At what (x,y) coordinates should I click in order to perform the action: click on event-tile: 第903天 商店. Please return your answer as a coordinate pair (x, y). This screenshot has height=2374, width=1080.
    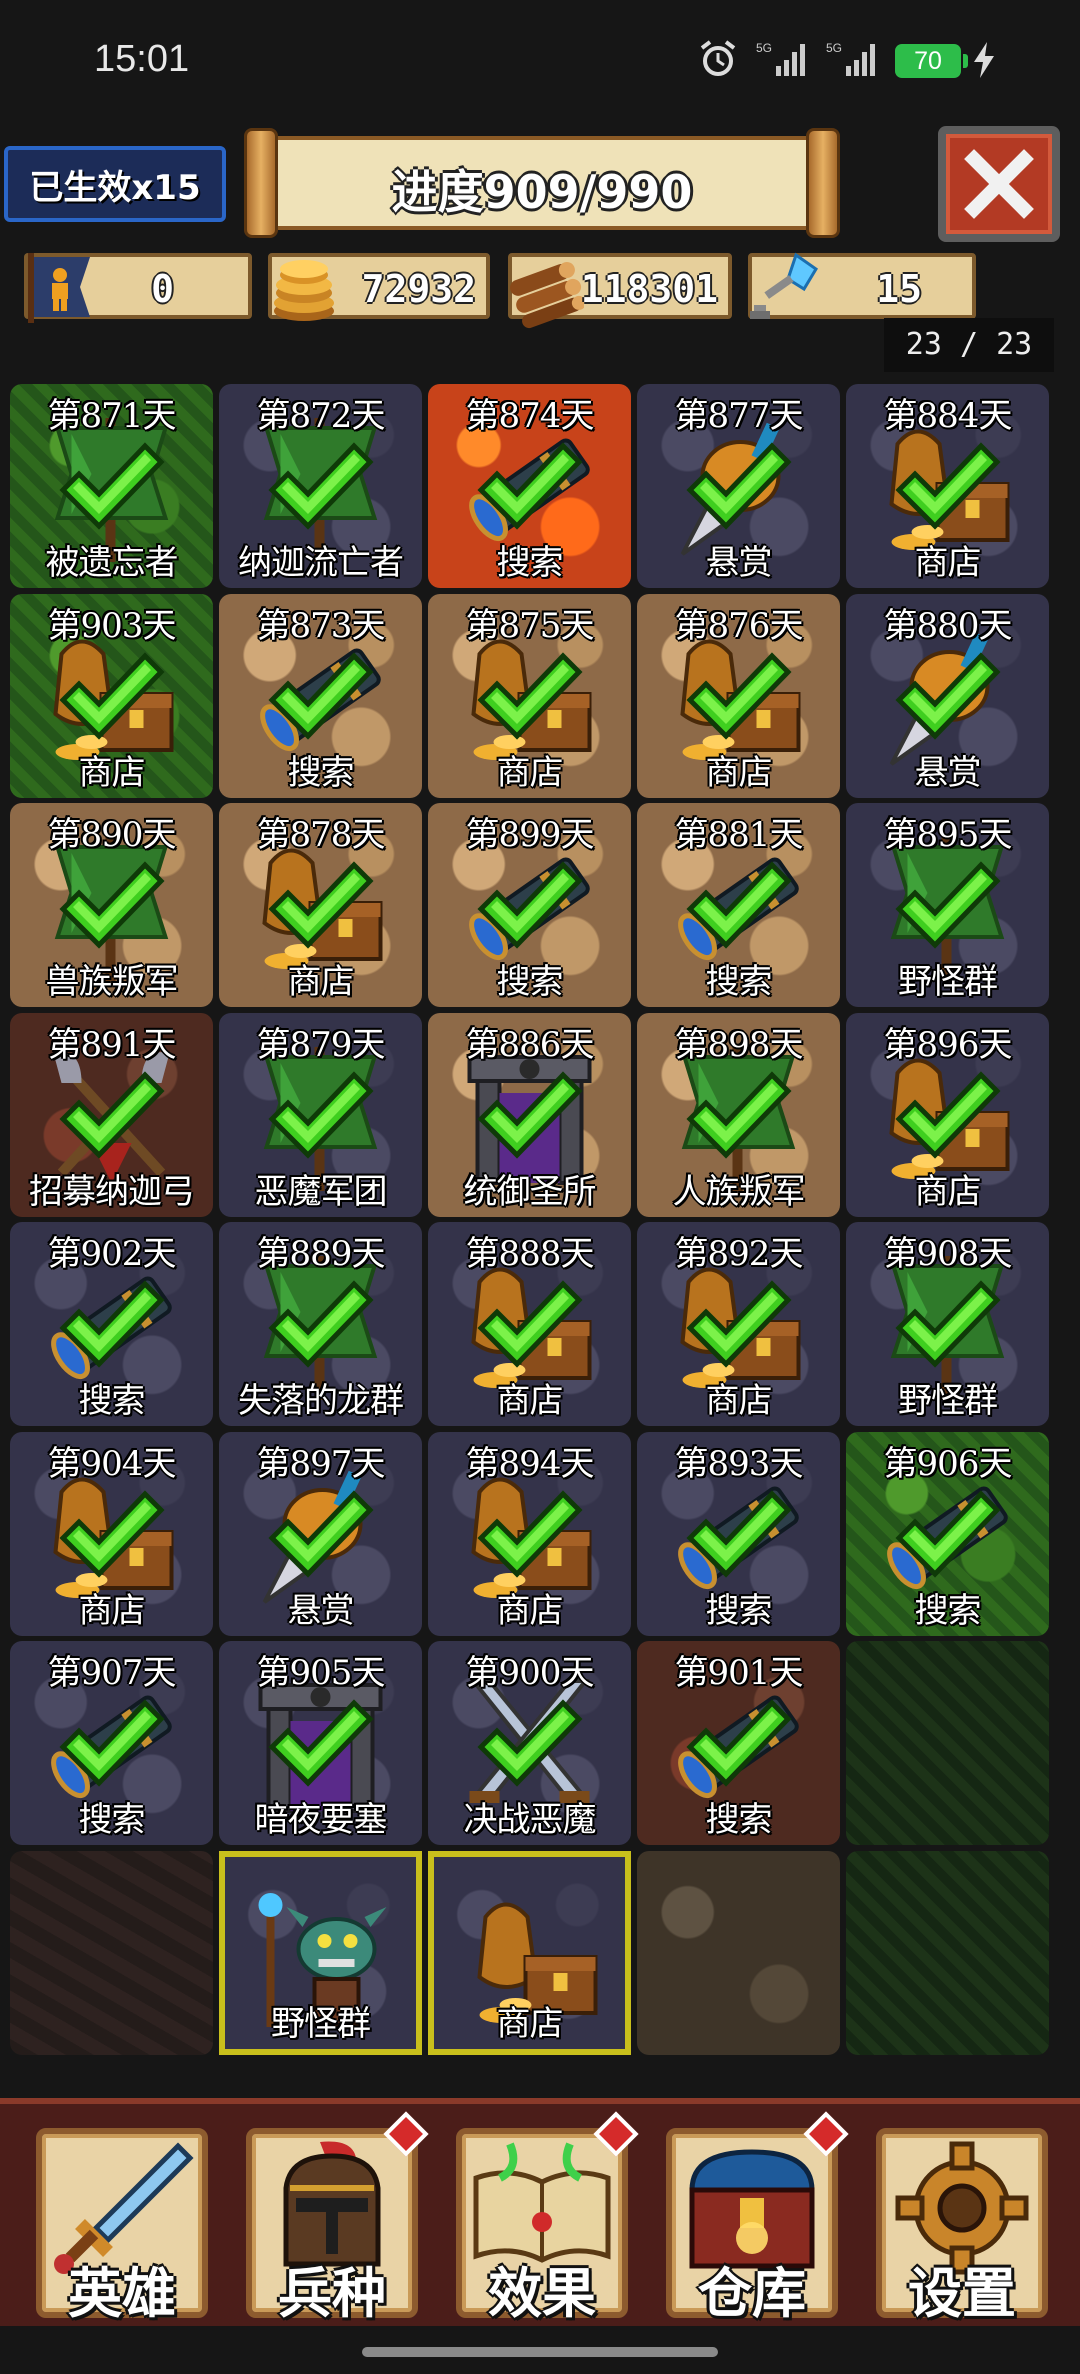
    Looking at the image, I should click on (111, 695).